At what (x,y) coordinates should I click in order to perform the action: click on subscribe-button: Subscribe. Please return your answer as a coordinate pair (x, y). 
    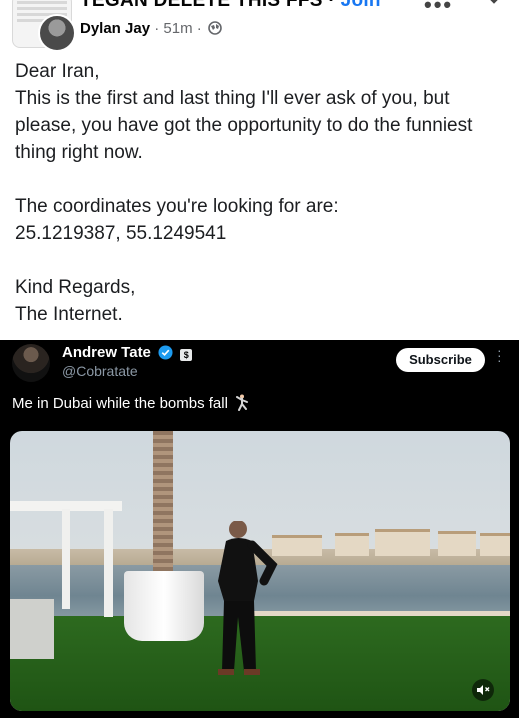
    Looking at the image, I should click on (440, 360).